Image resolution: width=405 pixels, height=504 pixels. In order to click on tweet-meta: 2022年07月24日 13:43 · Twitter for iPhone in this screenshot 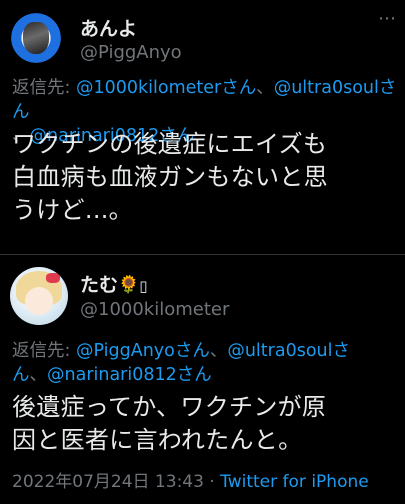, I will do `click(190, 479)`.